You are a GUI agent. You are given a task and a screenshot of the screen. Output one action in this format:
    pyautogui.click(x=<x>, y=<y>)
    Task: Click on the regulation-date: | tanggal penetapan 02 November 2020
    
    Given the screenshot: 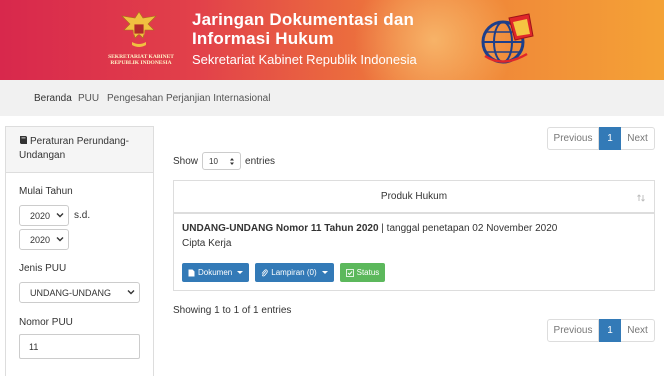 What is the action you would take?
    pyautogui.click(x=468, y=228)
    